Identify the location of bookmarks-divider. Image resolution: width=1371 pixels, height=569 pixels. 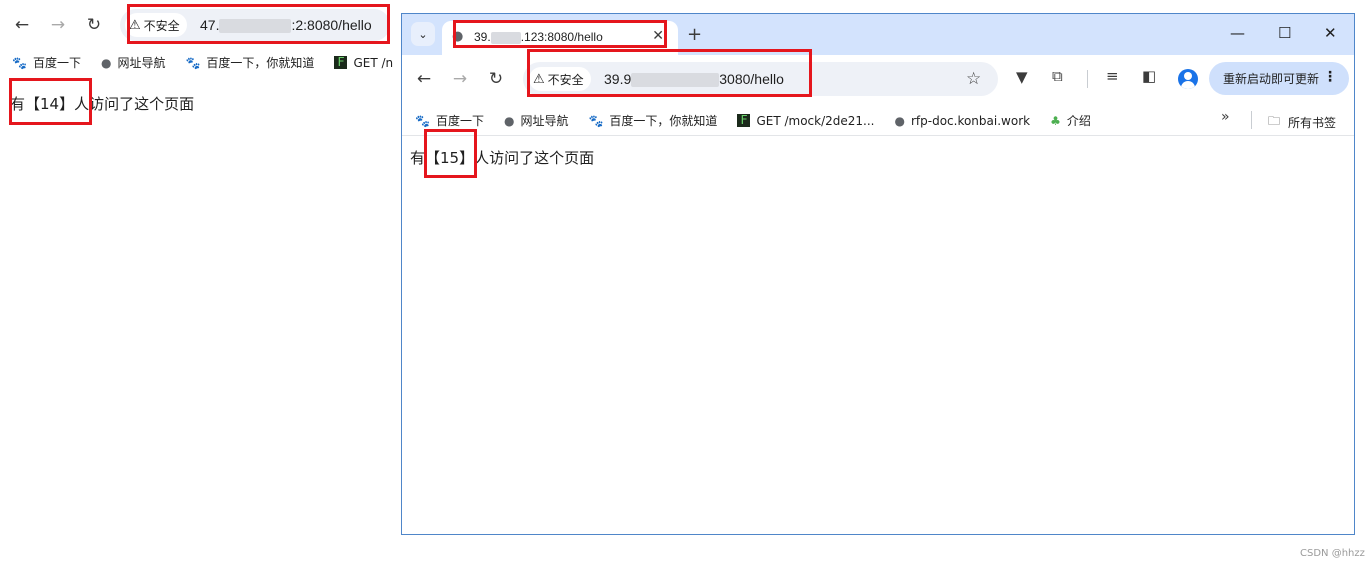
(1251, 120).